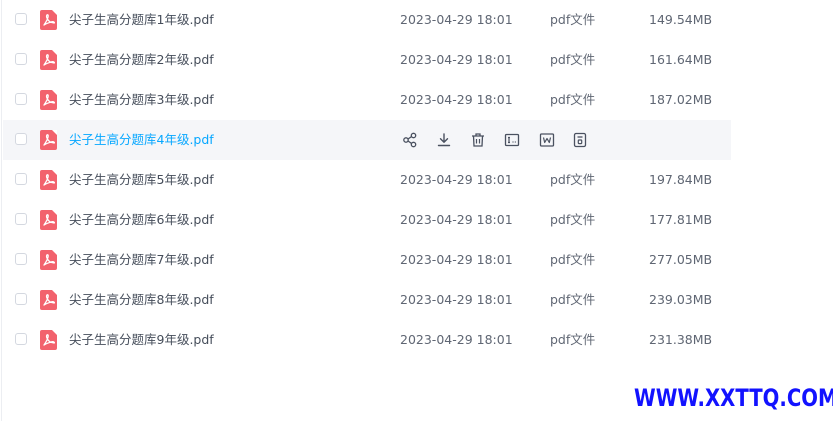  I want to click on file-name: 尖子生高分题库5年级.pdf, so click(141, 180).